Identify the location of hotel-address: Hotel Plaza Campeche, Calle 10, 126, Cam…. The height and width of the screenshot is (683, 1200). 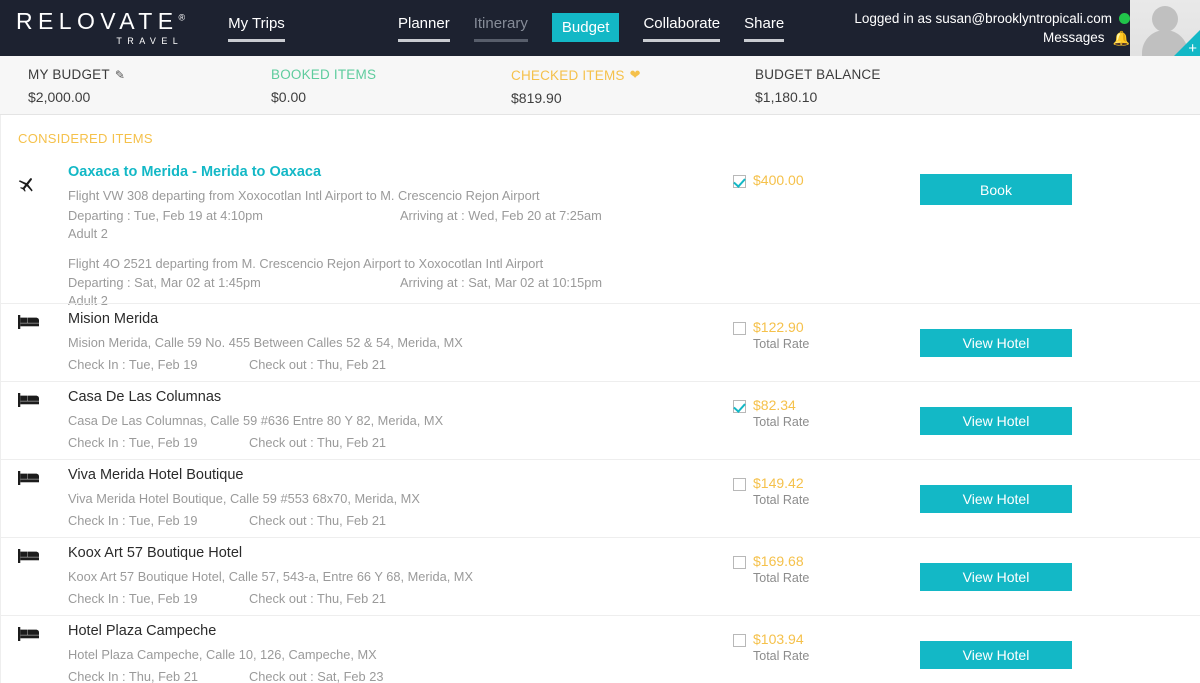
(222, 654).